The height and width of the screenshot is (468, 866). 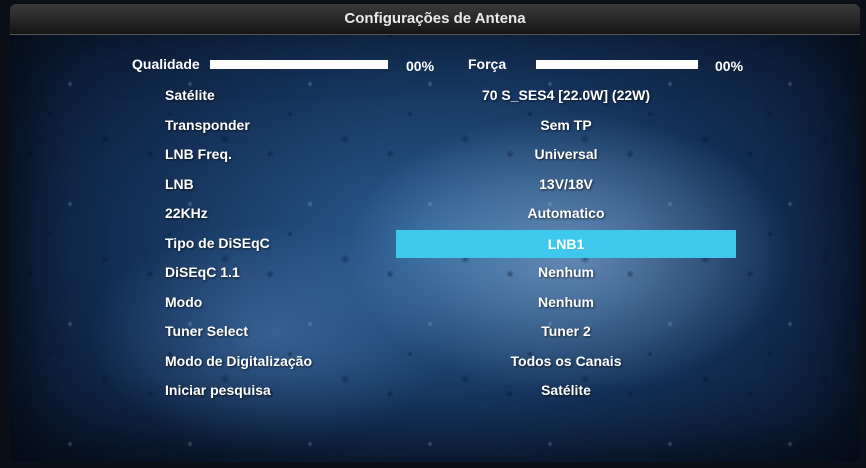 I want to click on quality-percent: 00%, so click(x=420, y=66).